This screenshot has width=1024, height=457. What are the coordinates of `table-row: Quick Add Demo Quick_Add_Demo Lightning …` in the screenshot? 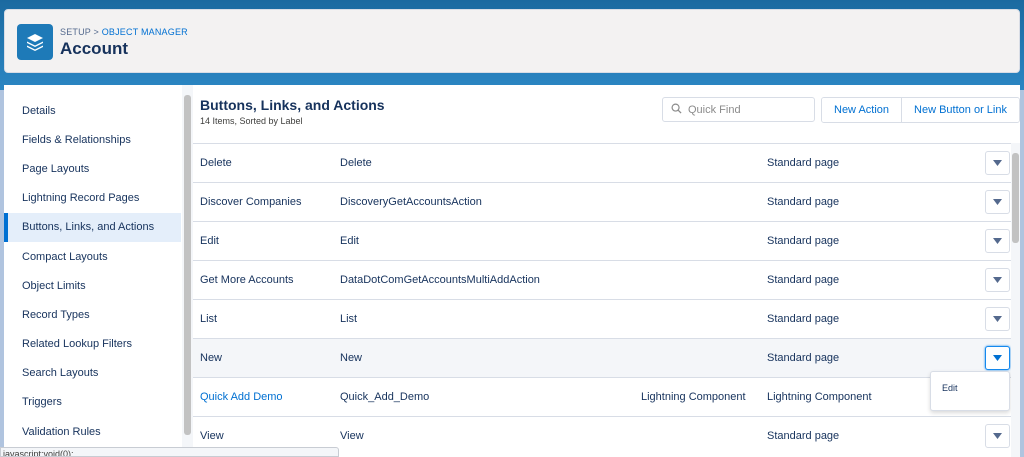 It's located at (602, 396).